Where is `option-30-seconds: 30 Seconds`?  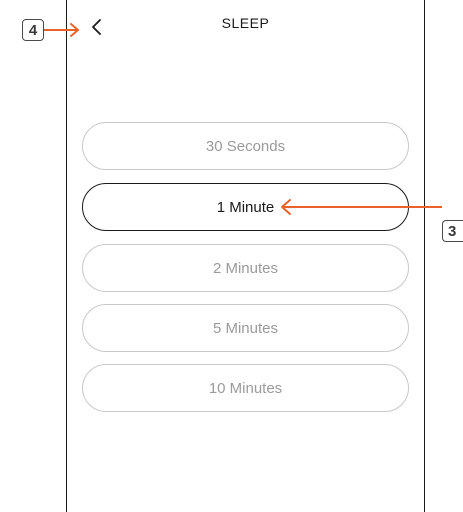
option-30-seconds: 30 Seconds is located at coordinates (245, 146).